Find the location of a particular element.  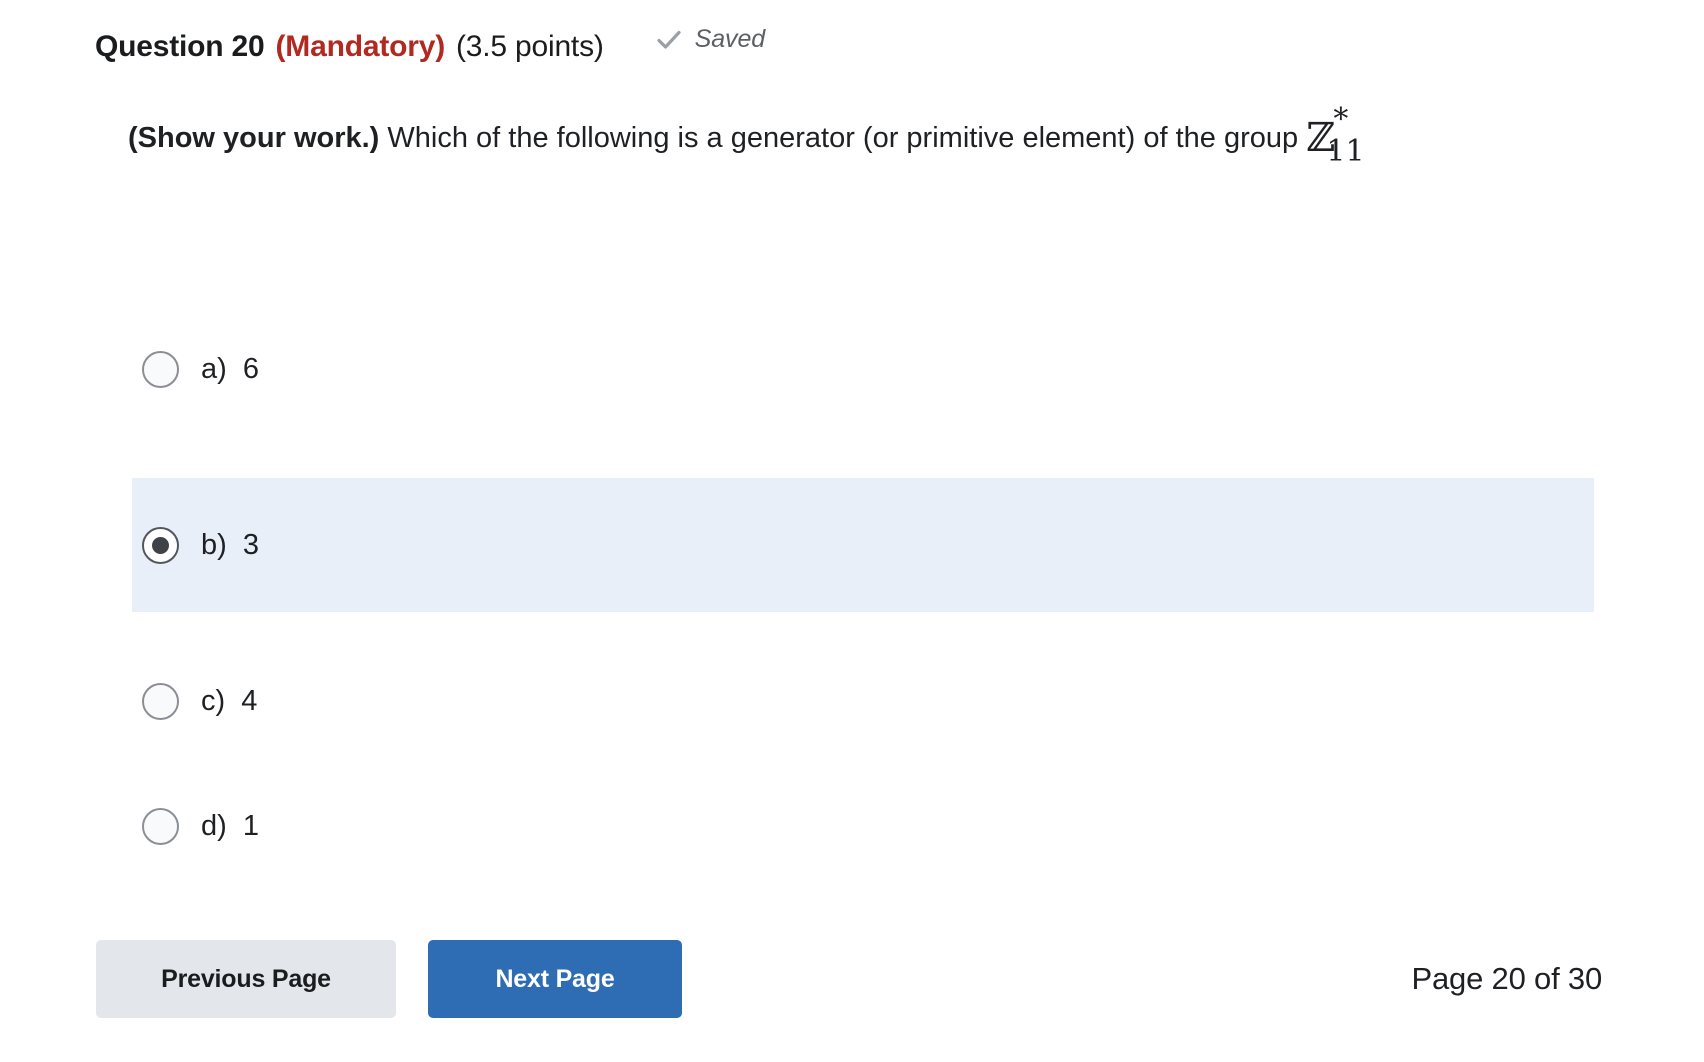

radio-button-d is located at coordinates (160, 826).